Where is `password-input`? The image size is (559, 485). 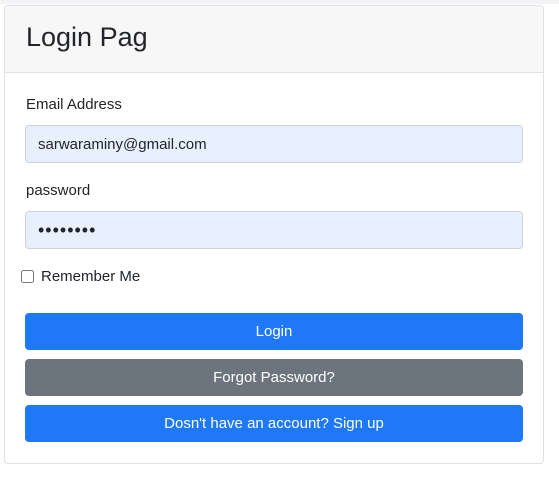
password-input is located at coordinates (274, 230).